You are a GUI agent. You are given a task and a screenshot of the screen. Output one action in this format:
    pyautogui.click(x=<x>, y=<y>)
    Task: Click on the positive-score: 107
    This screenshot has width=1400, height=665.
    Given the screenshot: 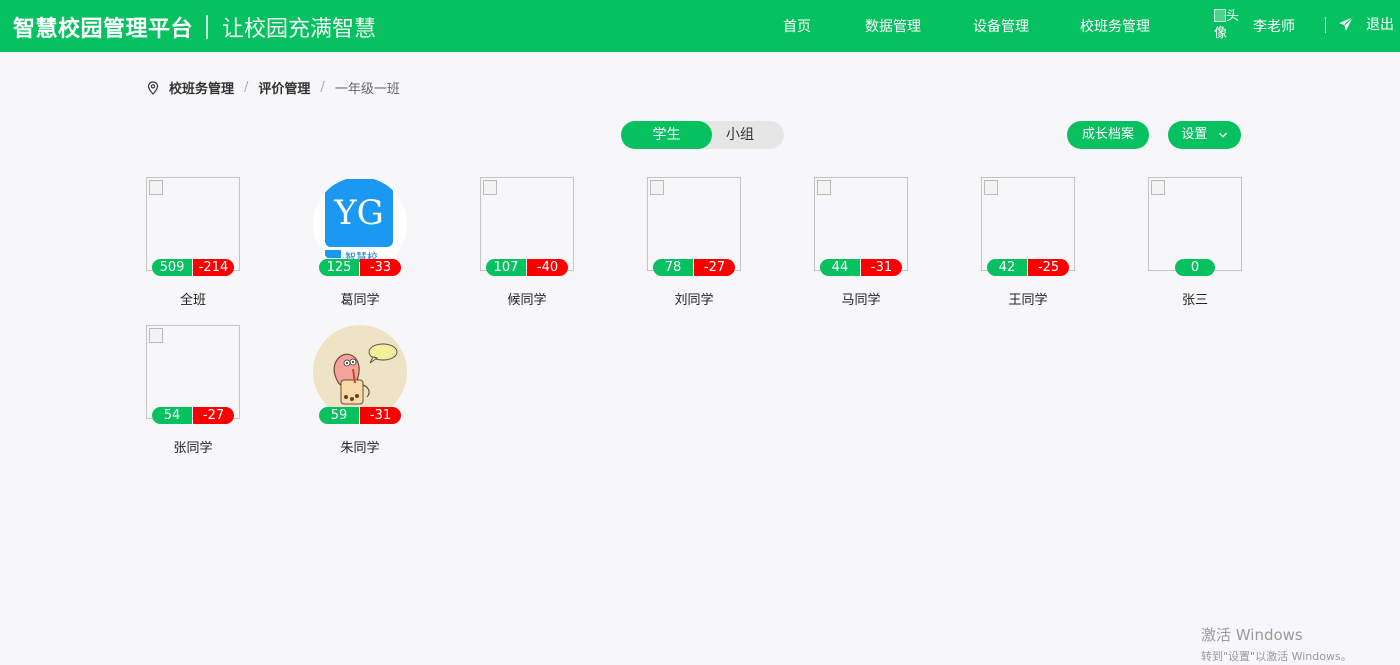 What is the action you would take?
    pyautogui.click(x=506, y=267)
    